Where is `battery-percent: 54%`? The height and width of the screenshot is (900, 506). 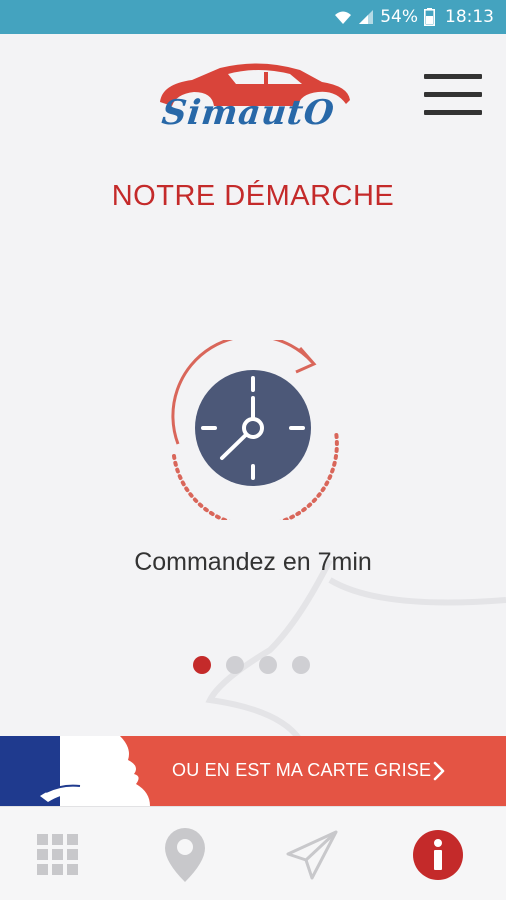
battery-percent: 54% is located at coordinates (399, 17).